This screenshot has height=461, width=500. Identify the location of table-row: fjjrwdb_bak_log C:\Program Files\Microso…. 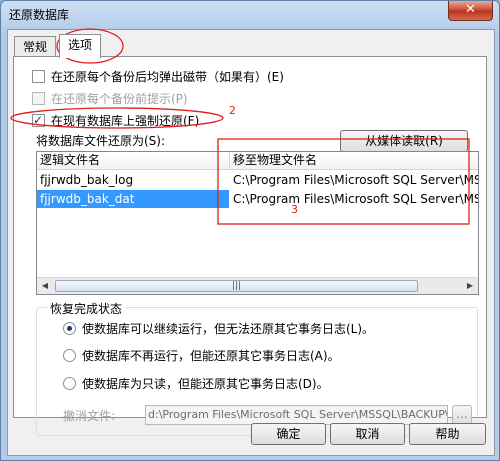
(257, 180).